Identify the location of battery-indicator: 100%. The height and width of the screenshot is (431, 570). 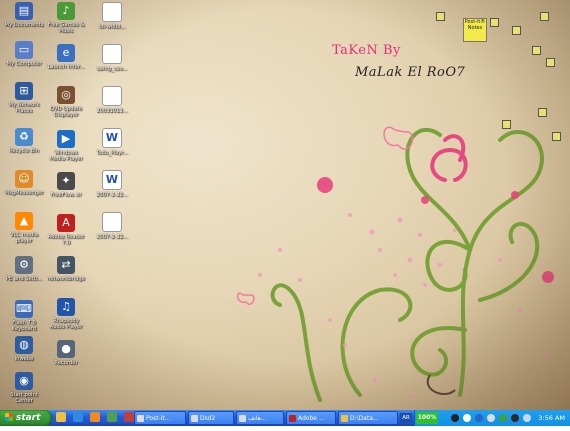
(427, 418).